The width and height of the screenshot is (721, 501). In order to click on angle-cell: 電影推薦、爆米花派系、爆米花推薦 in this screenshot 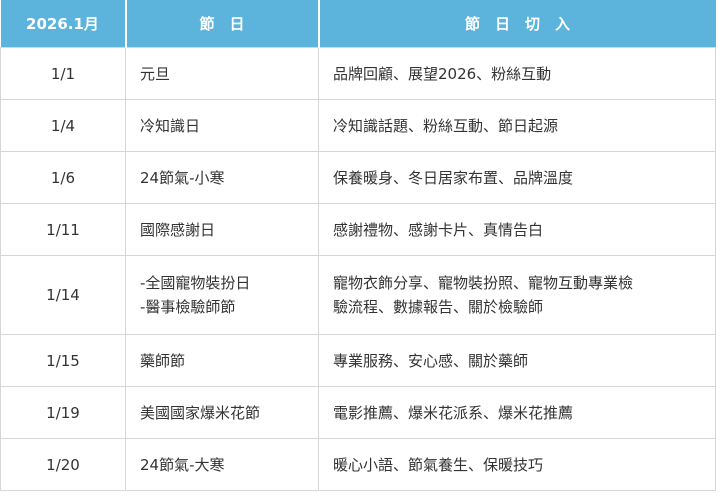, I will do `click(517, 412)`.